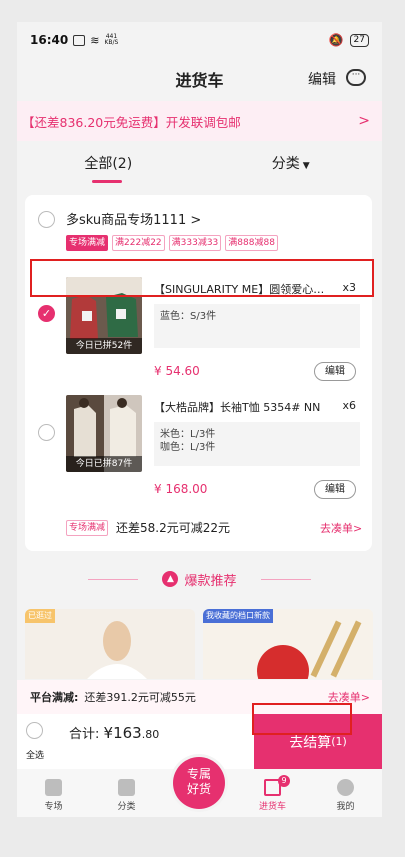 The width and height of the screenshot is (405, 857). Describe the element at coordinates (79, 40) in the screenshot. I see `notification-icon` at that location.